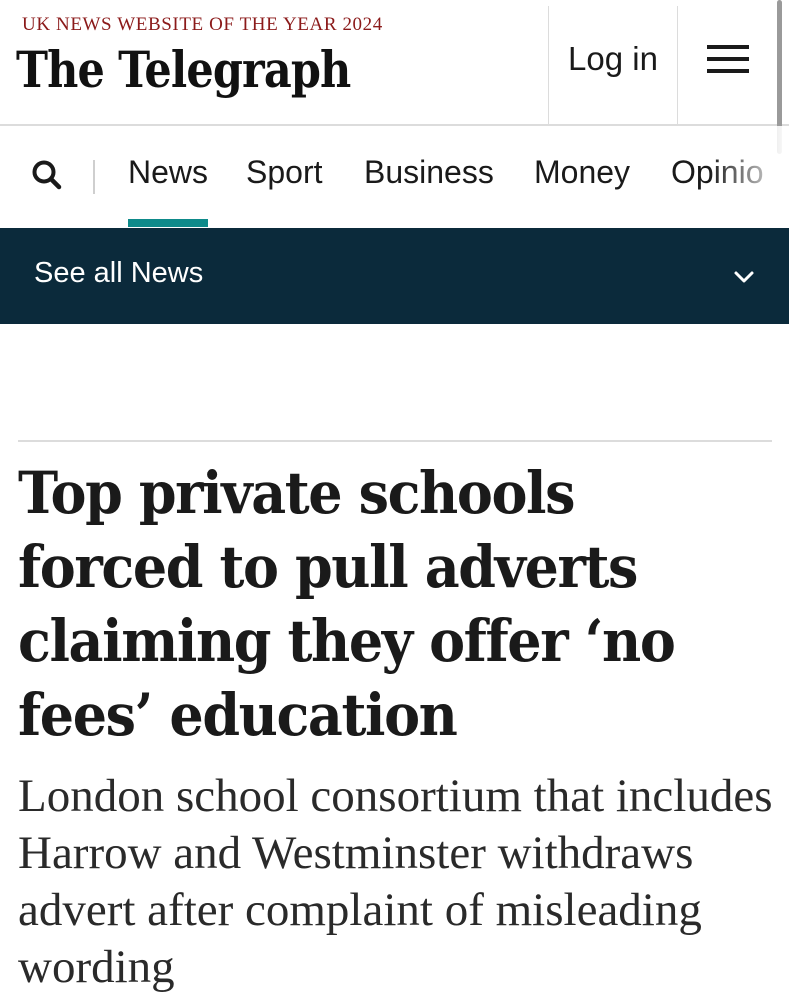 The image size is (789, 1000). I want to click on header-tagline: UK NEWS WEBSITE OF THE YEAR 2024, so click(202, 24).